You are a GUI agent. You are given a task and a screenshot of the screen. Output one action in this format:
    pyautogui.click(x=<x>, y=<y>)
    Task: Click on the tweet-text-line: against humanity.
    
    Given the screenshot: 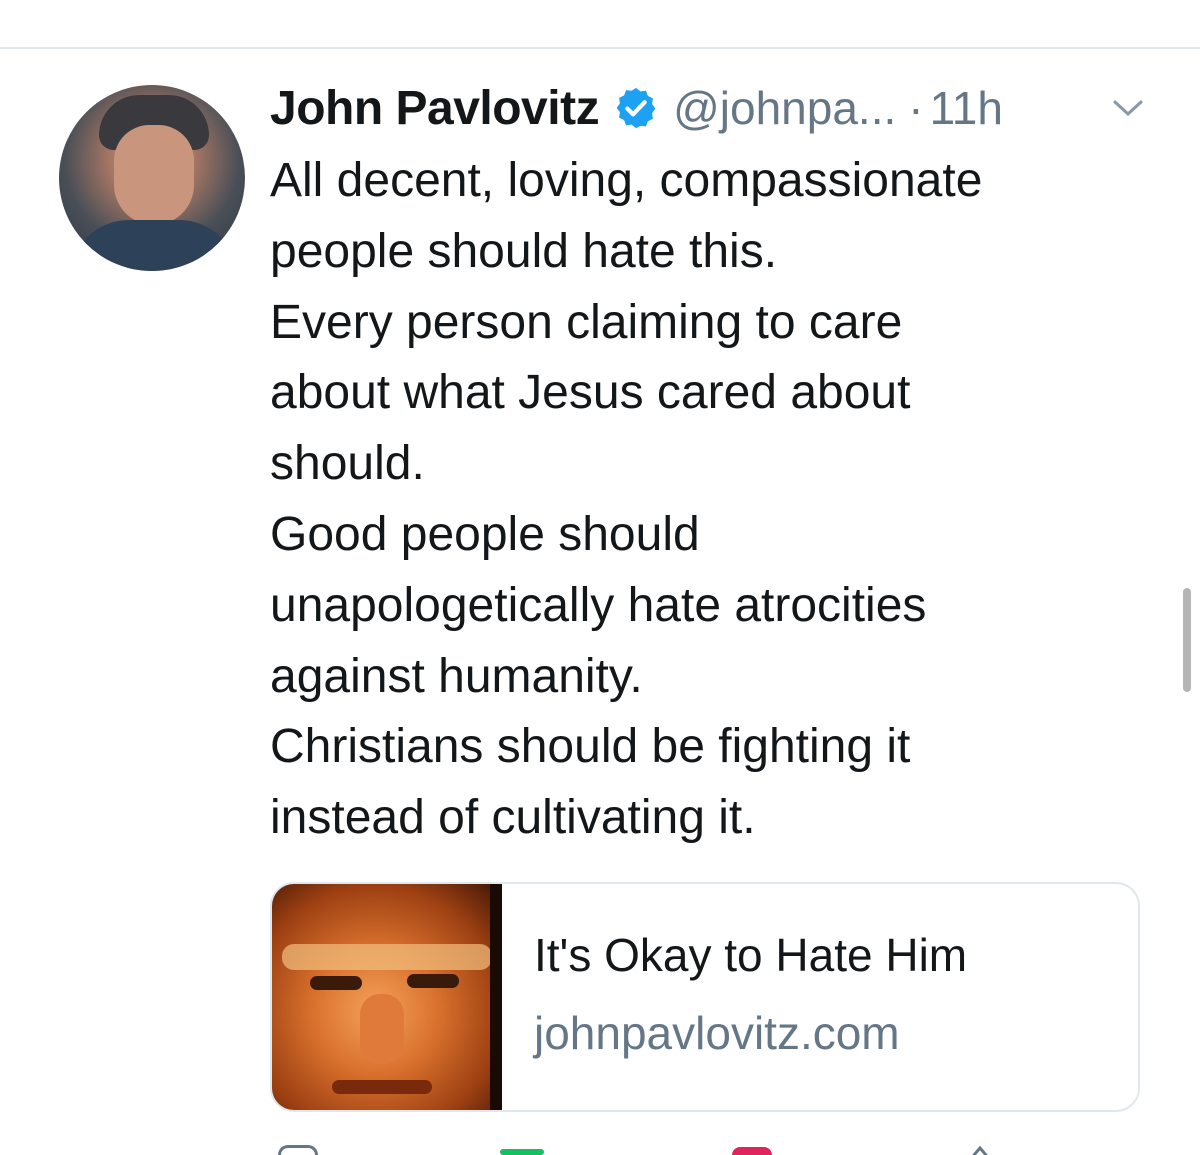 What is the action you would take?
    pyautogui.click(x=456, y=676)
    